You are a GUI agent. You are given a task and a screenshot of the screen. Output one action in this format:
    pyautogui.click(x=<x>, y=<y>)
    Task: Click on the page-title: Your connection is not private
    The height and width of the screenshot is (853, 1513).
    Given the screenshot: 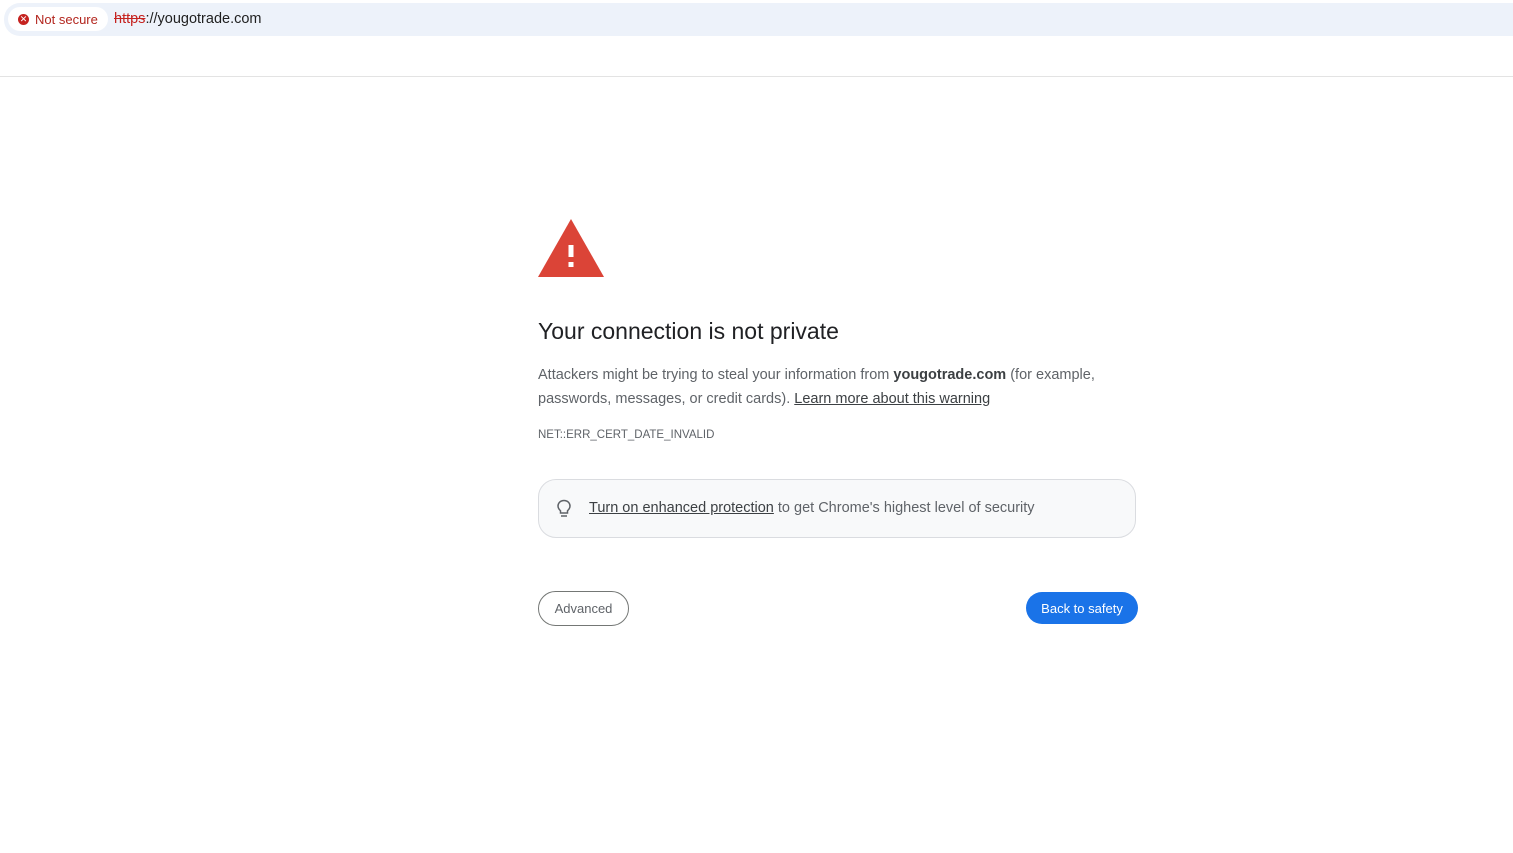 What is the action you would take?
    pyautogui.click(x=688, y=331)
    